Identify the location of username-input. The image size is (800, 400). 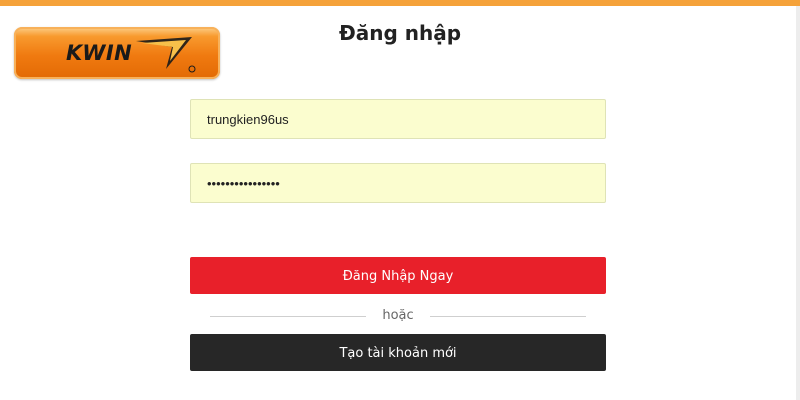
(398, 119).